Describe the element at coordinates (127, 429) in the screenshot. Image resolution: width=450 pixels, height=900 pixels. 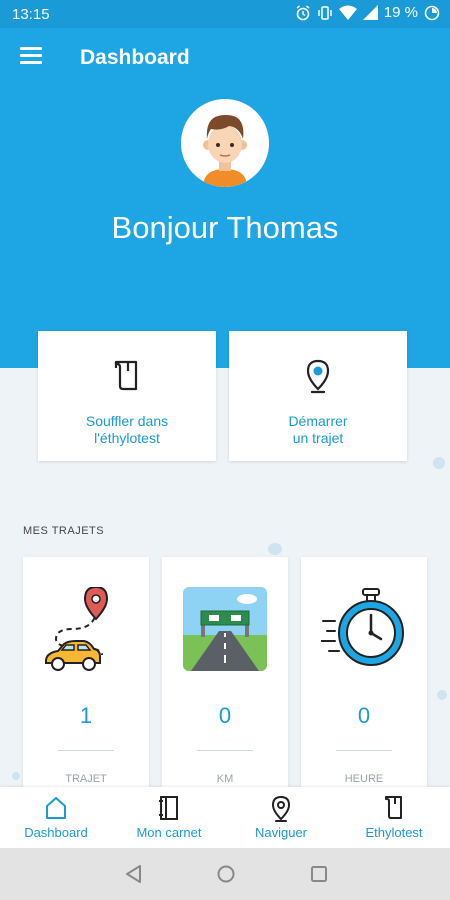
I see `blow-breathalyzer-label: Souffler dans l'éthylotest` at that location.